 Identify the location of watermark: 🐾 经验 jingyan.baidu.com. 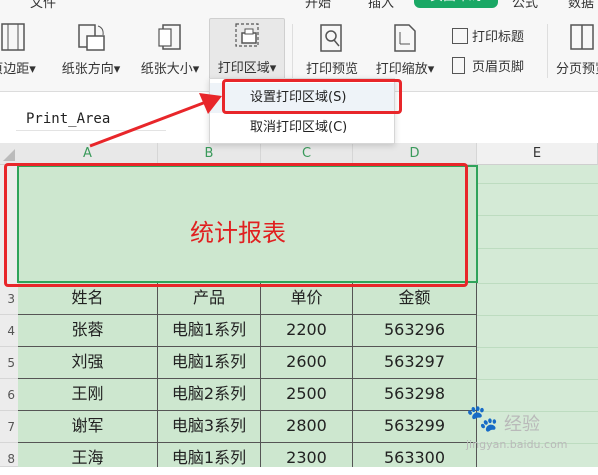
(531, 434).